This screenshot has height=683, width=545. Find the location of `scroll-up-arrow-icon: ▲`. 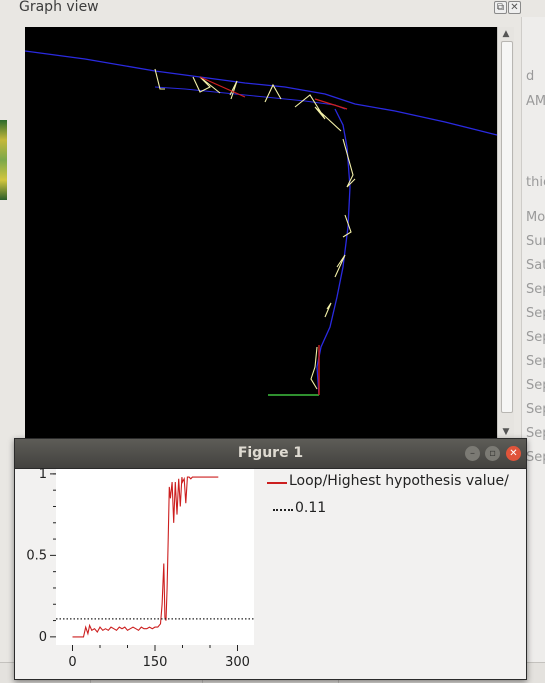

scroll-up-arrow-icon: ▲ is located at coordinates (506, 34).